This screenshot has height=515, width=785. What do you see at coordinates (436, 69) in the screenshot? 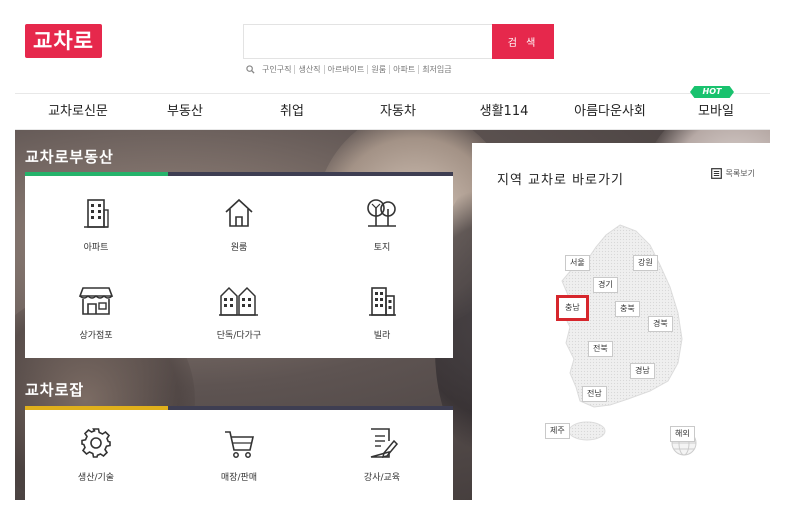
I see `keyword-link: 최저임금` at bounding box center [436, 69].